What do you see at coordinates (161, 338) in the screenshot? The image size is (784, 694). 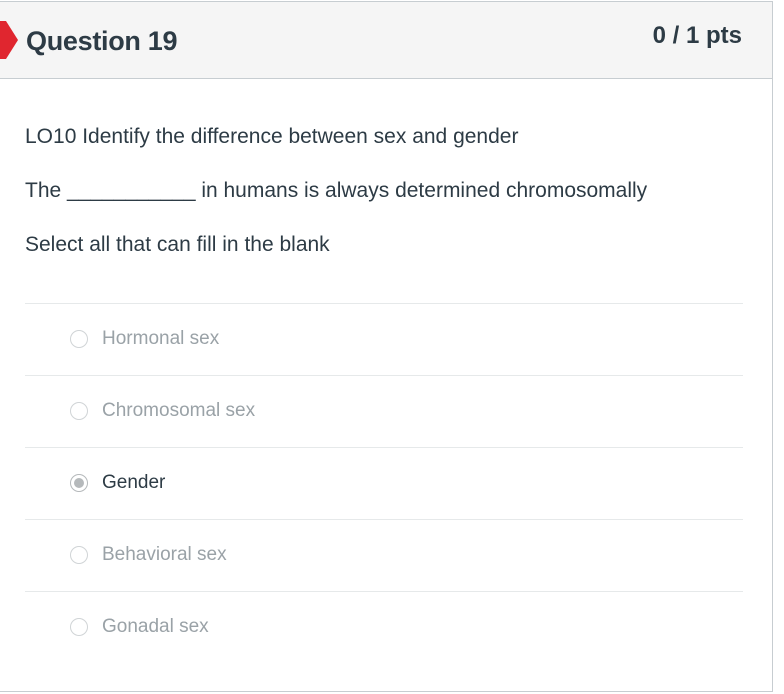 I see `answer-label: Hormonal sex` at bounding box center [161, 338].